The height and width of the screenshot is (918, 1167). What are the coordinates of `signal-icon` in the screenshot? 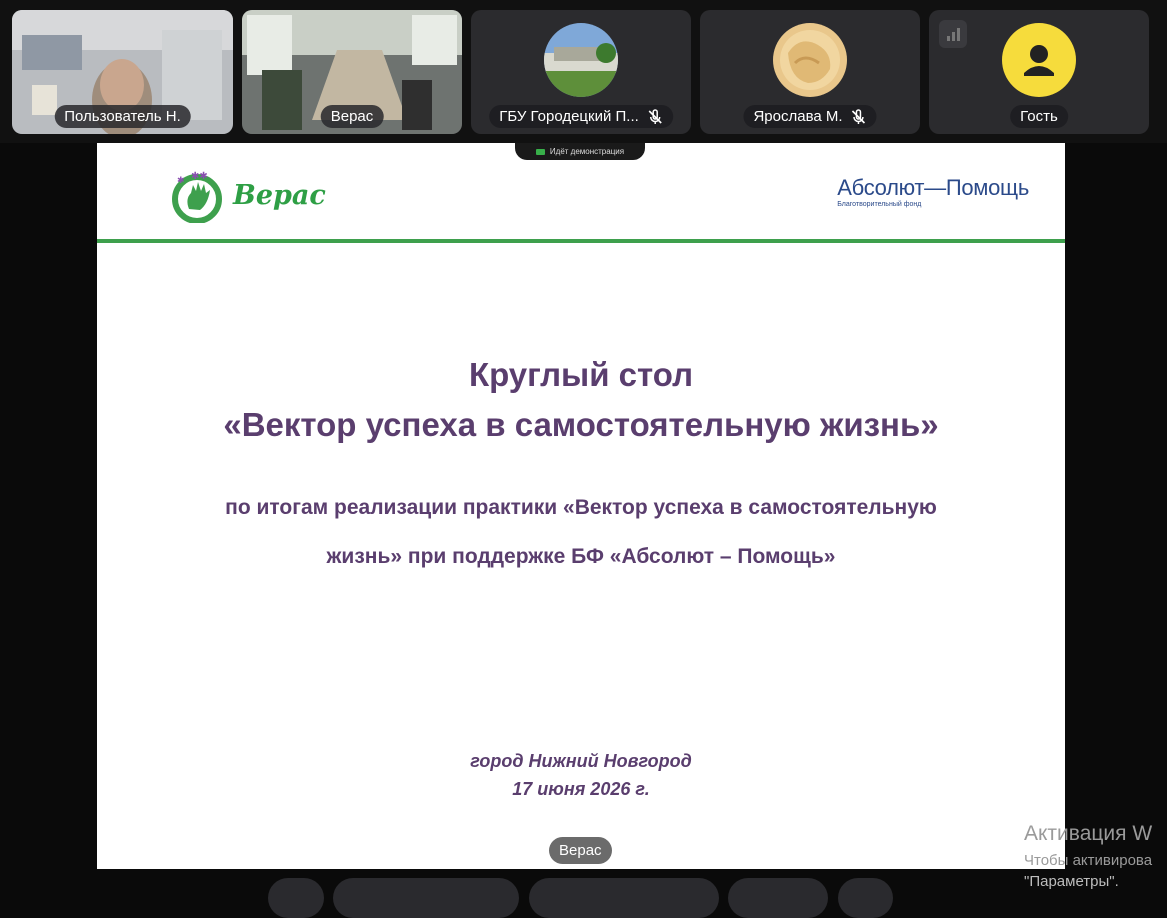 It's located at (953, 34).